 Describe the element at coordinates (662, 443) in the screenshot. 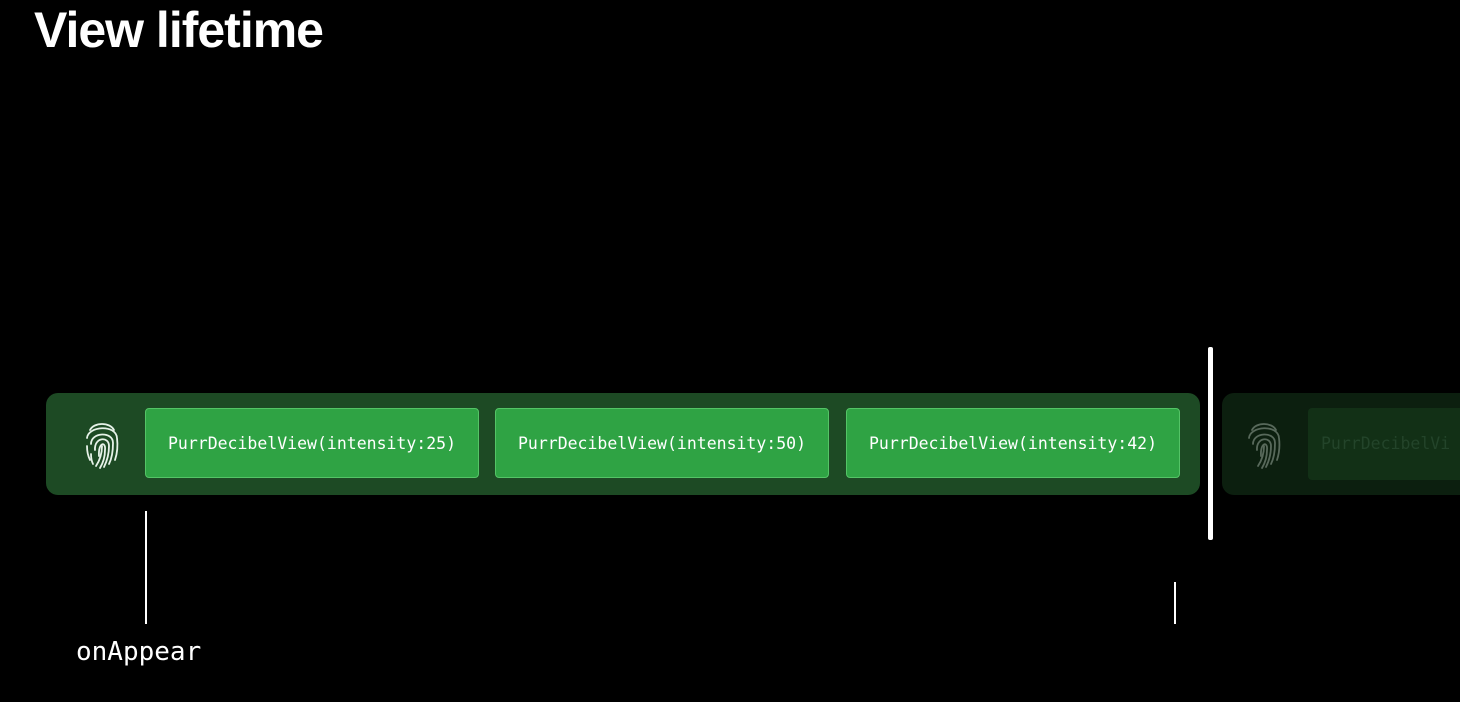

I see `view-value-box: PurrDecibelView(intensity:50)` at that location.